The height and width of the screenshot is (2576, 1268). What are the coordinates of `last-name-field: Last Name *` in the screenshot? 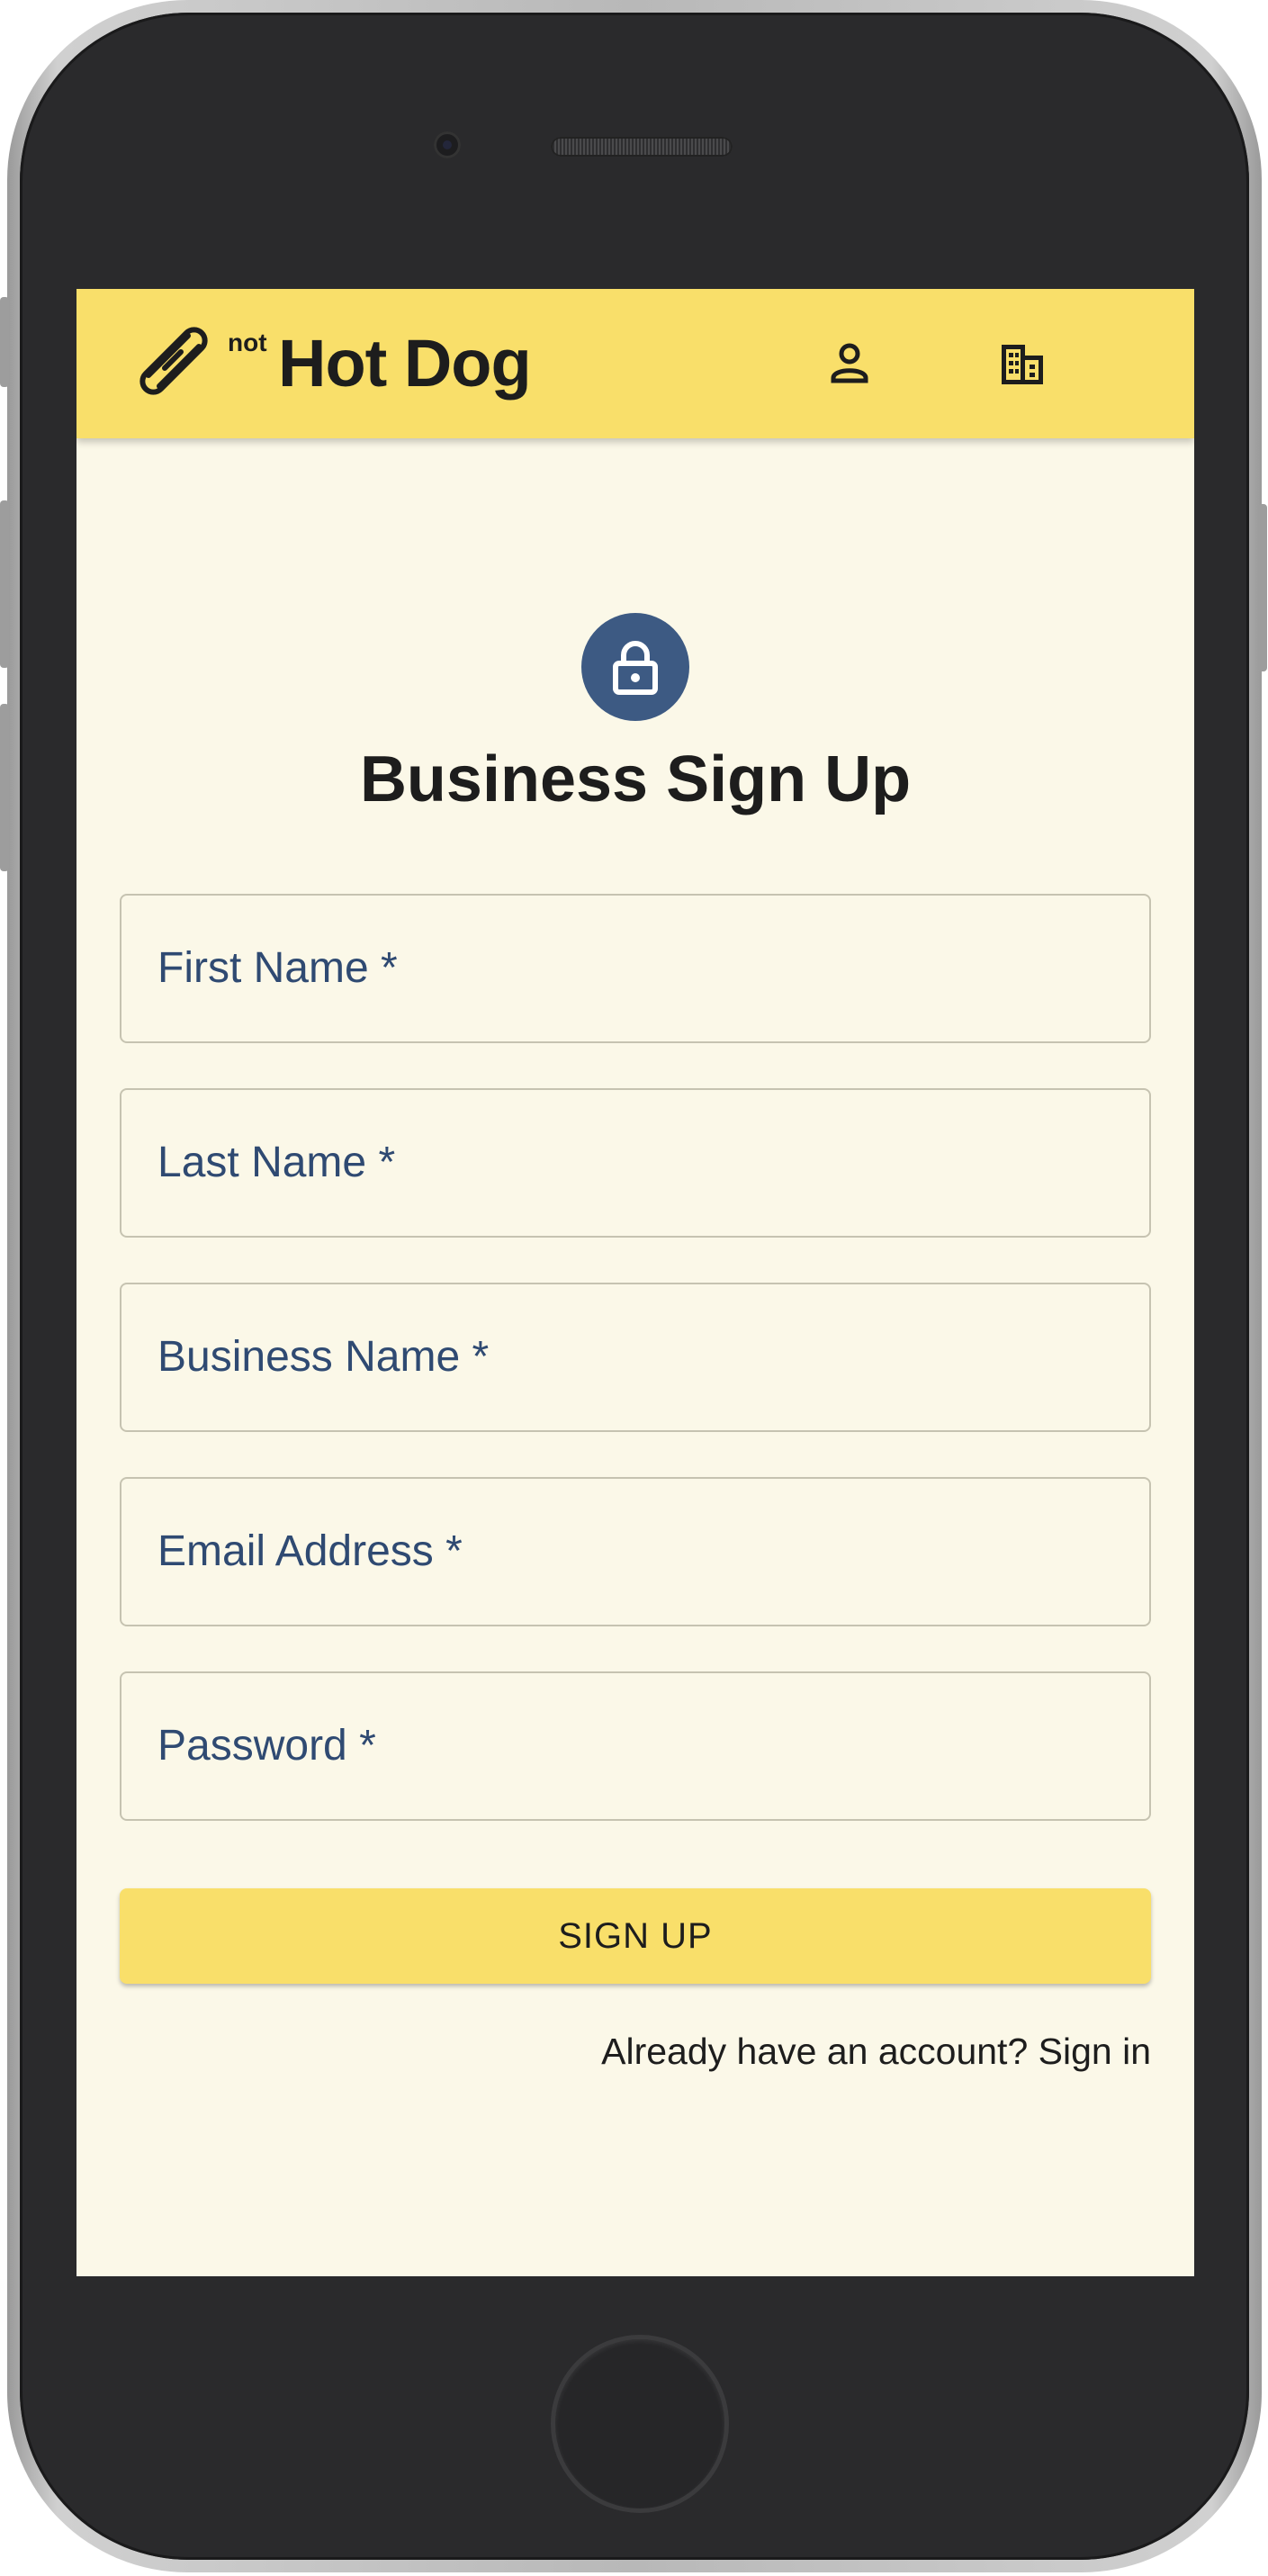 It's located at (635, 1163).